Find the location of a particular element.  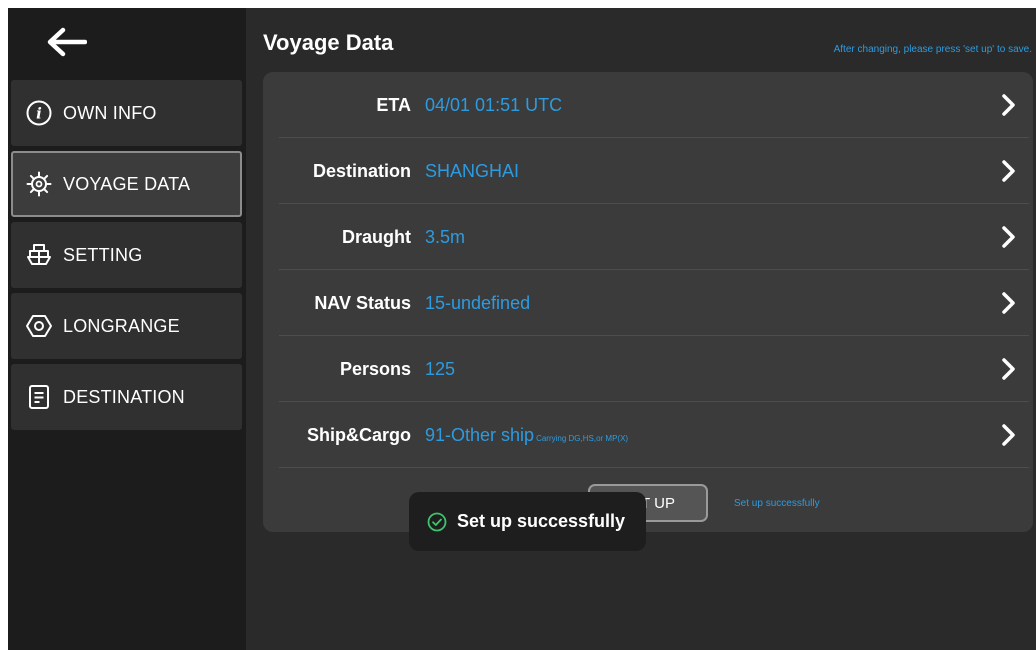

ship-cargo-subtext: Carrying DG,HS,or MP(X) is located at coordinates (582, 438).